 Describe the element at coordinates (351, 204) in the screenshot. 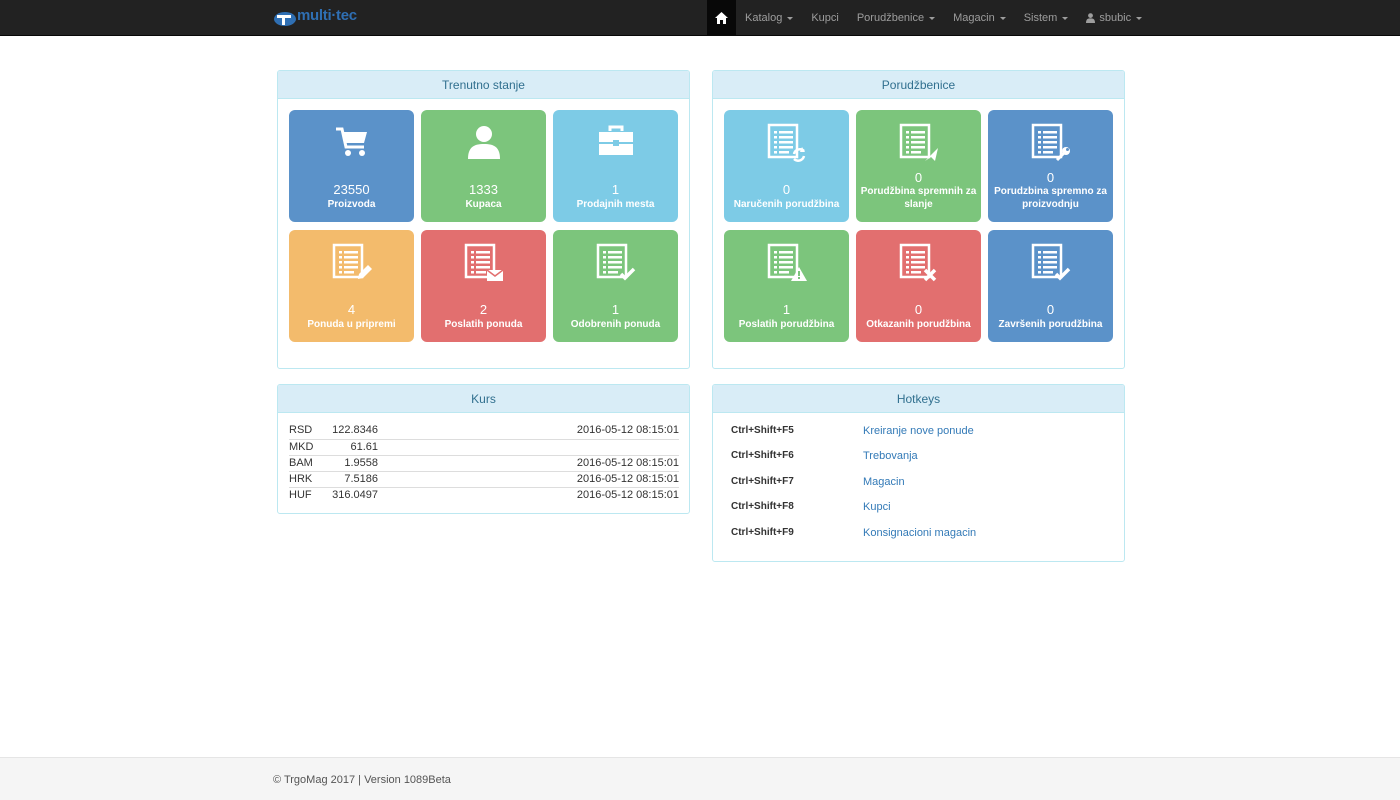

I see `tile-label: Proizvoda` at that location.